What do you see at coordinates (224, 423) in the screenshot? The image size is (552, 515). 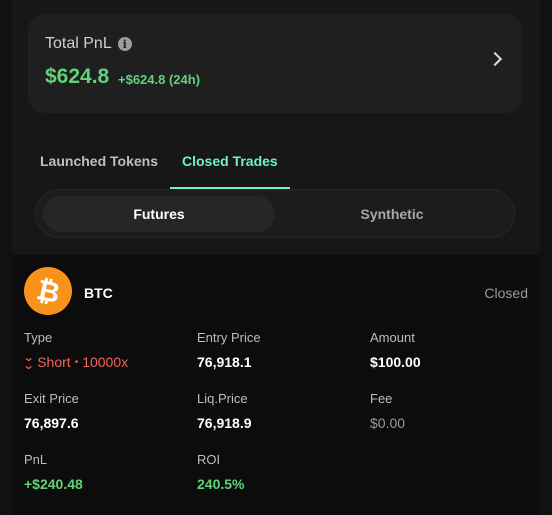 I see `liq-value: 76,918.9` at bounding box center [224, 423].